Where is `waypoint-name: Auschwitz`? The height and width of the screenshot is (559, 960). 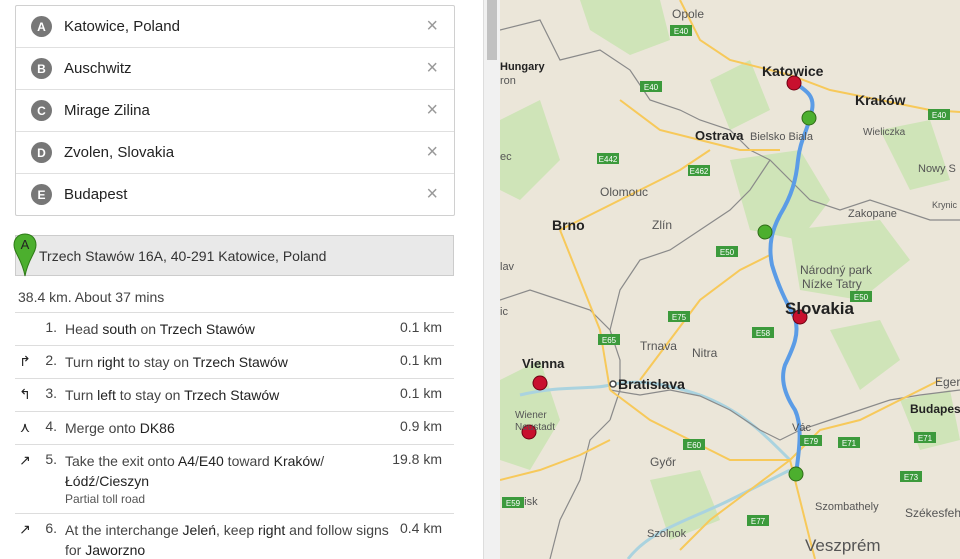 waypoint-name: Auschwitz is located at coordinates (98, 68).